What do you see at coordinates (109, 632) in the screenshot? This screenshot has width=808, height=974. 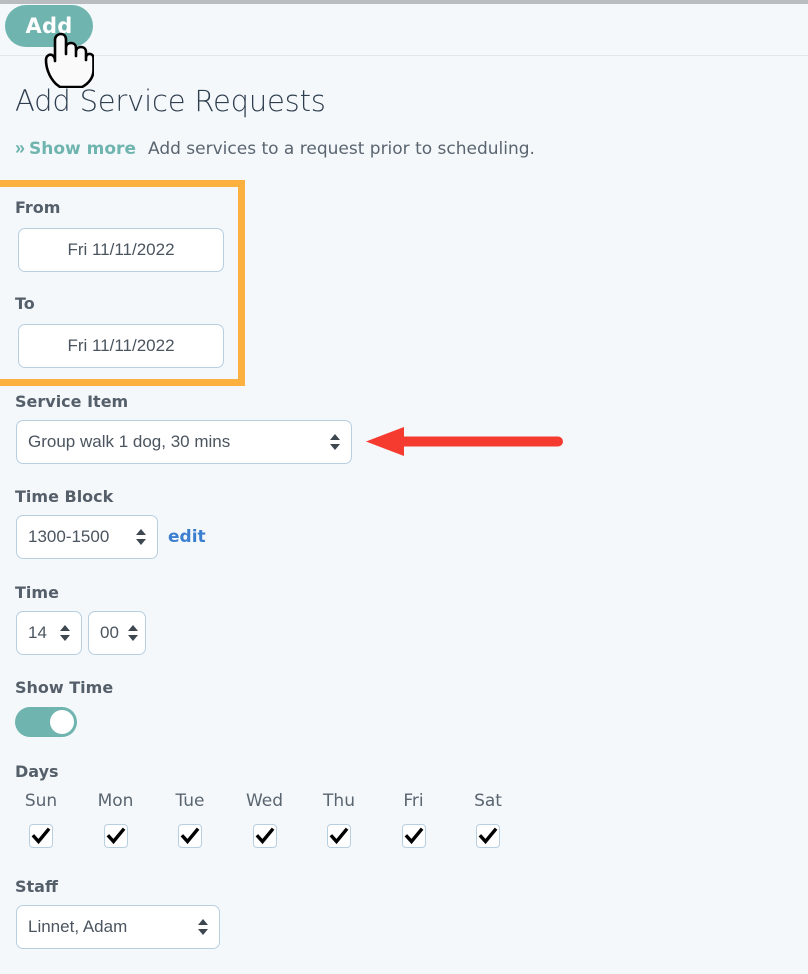 I see `time-minutes-value: 00` at bounding box center [109, 632].